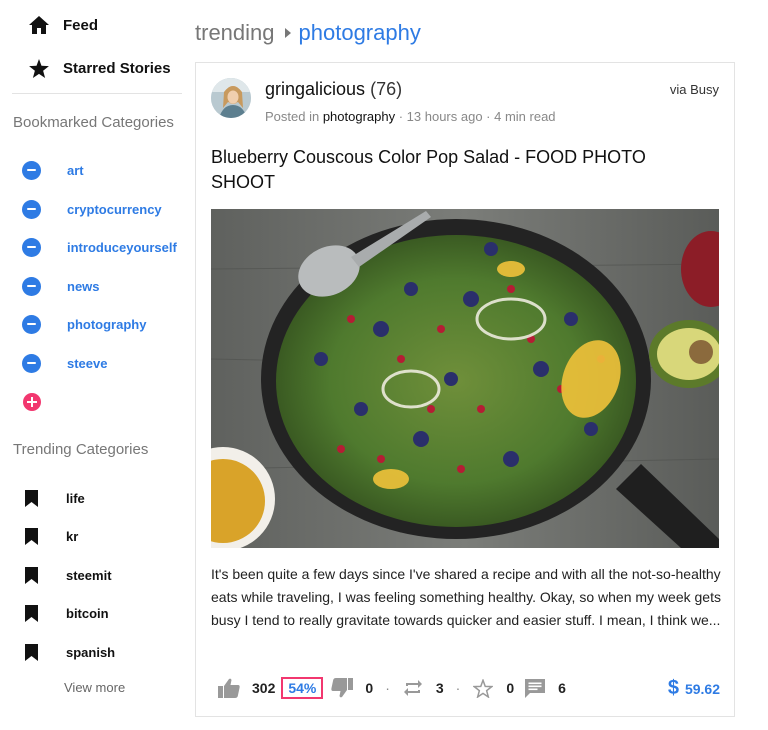 The width and height of the screenshot is (768, 730). What do you see at coordinates (32, 402) in the screenshot?
I see `add-category-button` at bounding box center [32, 402].